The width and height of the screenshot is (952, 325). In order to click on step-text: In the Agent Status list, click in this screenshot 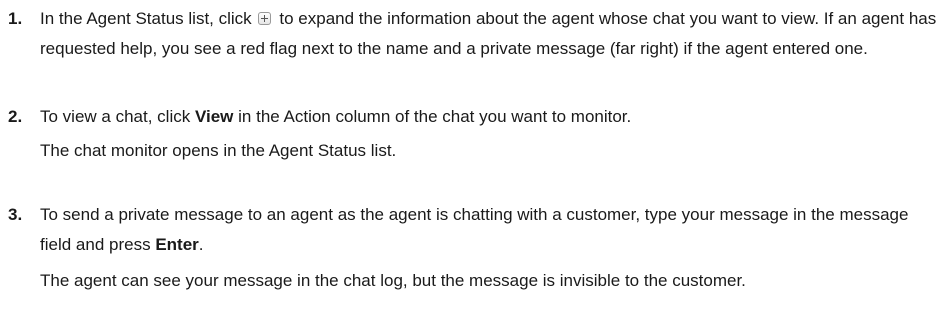, I will do `click(146, 18)`.